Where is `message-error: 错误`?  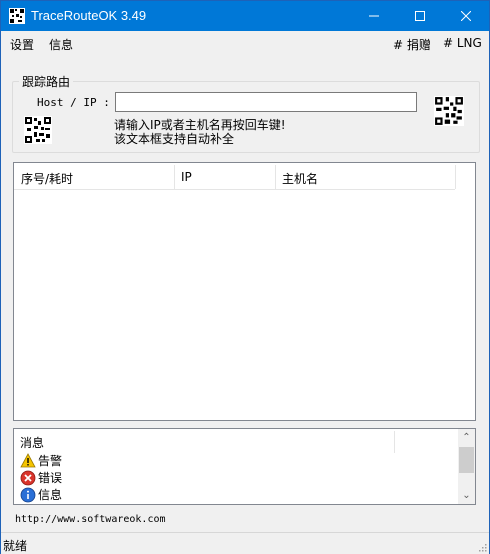
message-error: 错误 is located at coordinates (41, 477).